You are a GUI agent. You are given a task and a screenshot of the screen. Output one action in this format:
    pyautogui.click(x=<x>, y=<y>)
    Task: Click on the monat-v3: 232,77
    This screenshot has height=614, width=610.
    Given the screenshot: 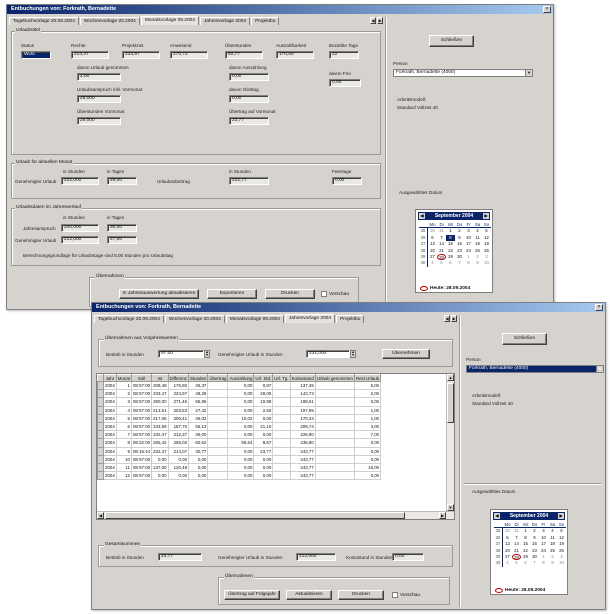 What is the action you would take?
    pyautogui.click(x=249, y=181)
    